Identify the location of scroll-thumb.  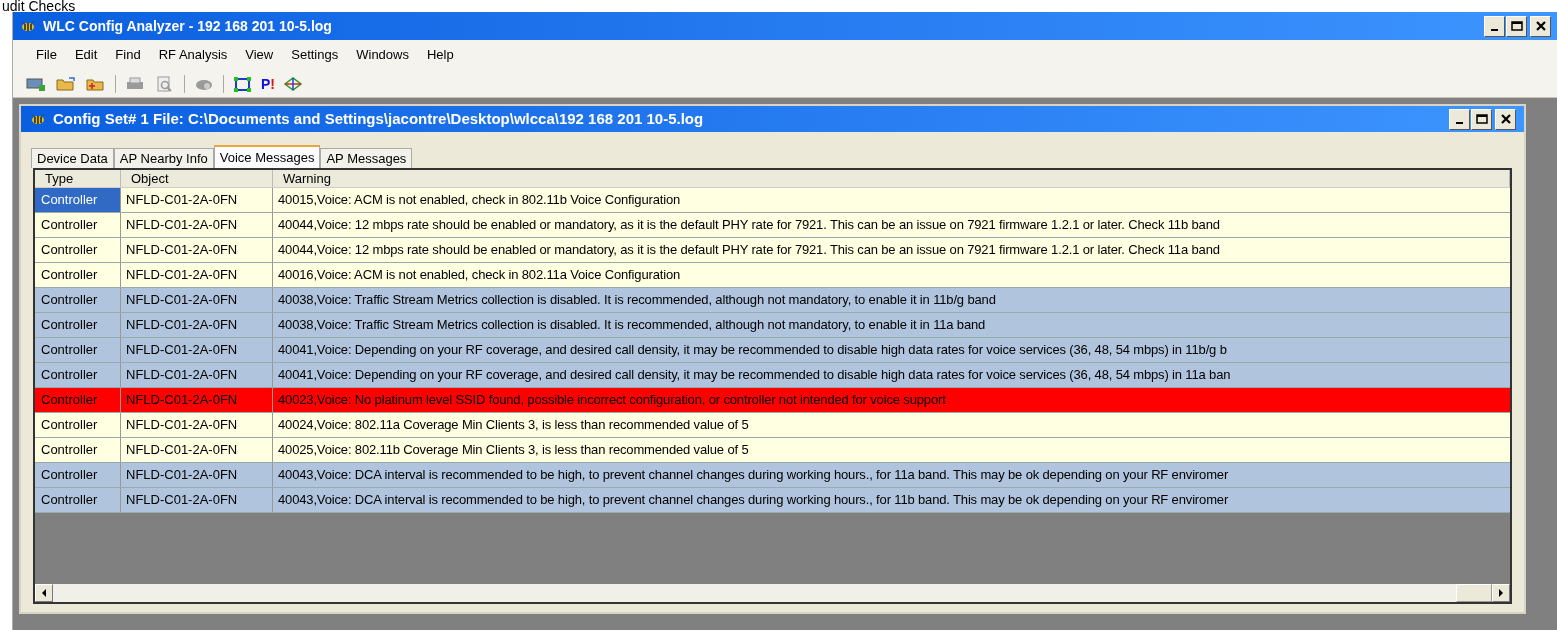
(1474, 593).